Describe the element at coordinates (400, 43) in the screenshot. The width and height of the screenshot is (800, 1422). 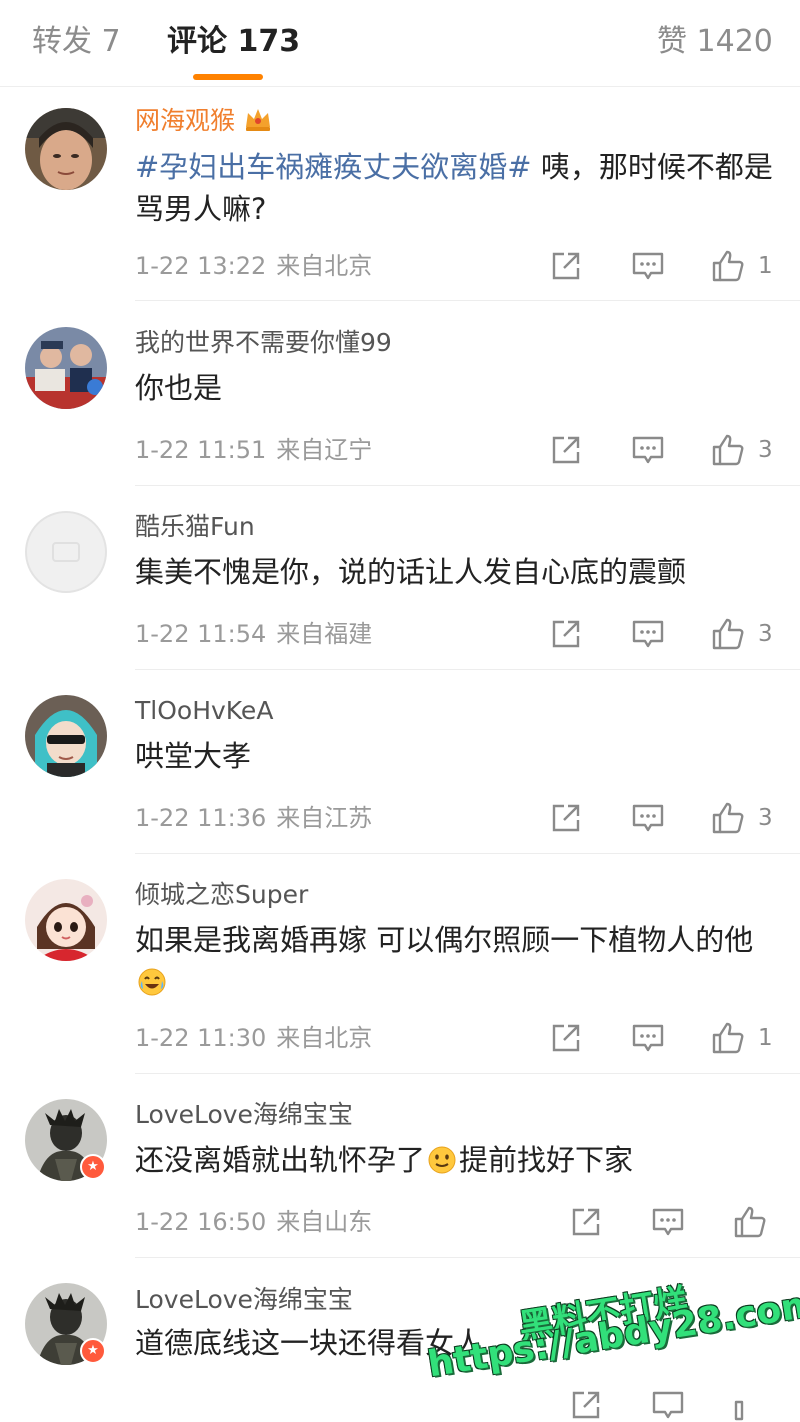
I see `comment-tab-bar: 转发 7 评论 173 赞 1420` at that location.